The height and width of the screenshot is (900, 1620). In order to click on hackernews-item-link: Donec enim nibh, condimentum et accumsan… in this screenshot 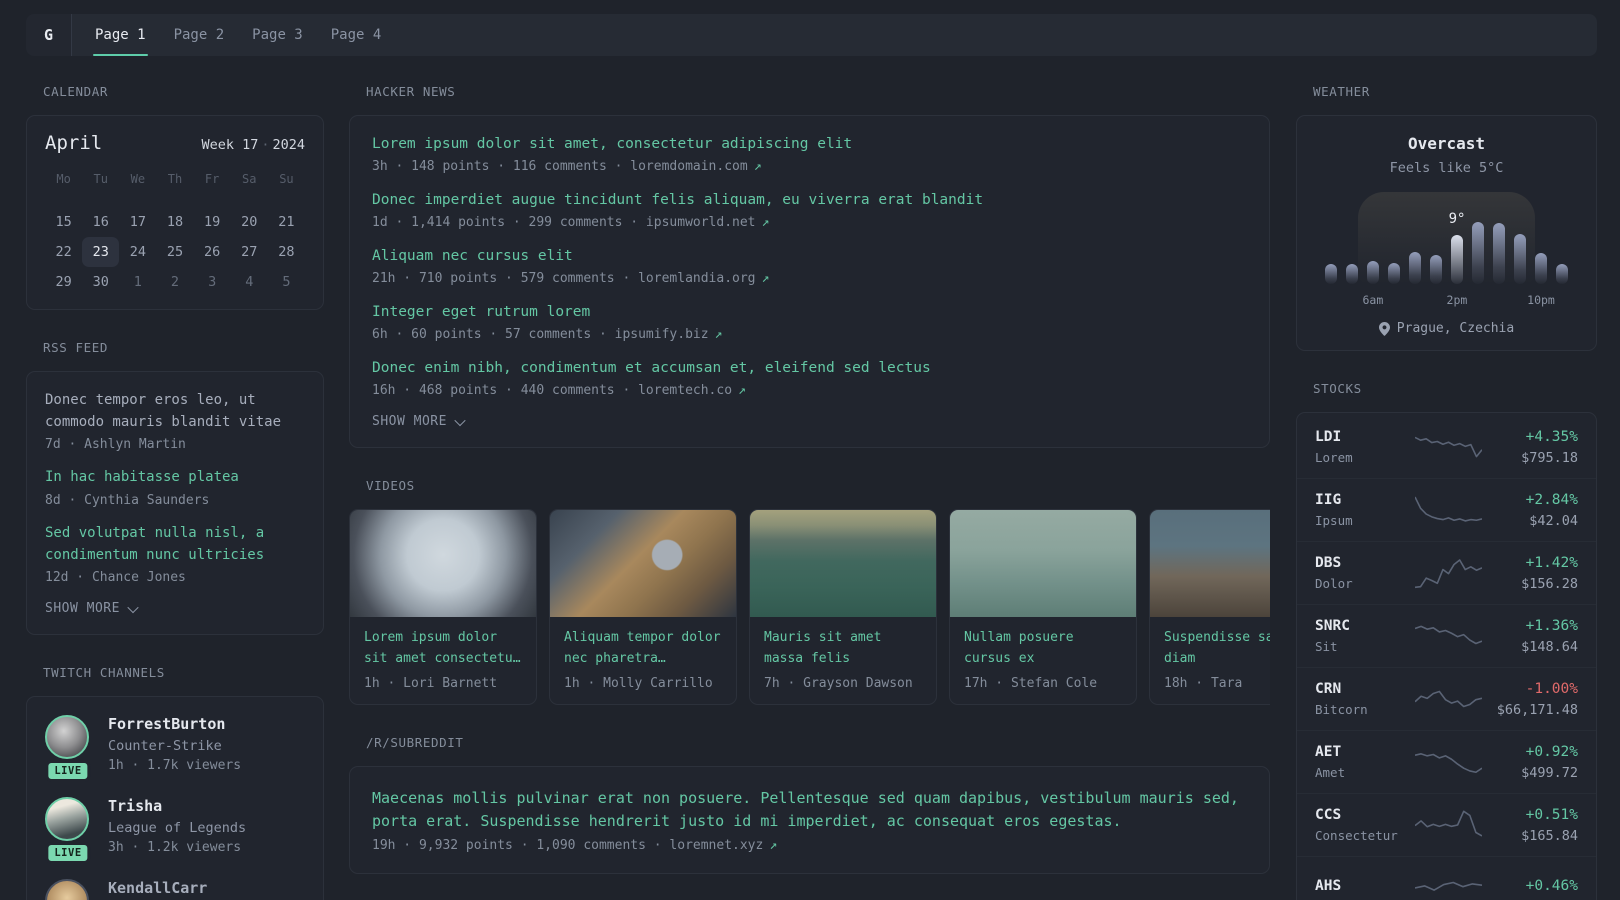, I will do `click(809, 368)`.